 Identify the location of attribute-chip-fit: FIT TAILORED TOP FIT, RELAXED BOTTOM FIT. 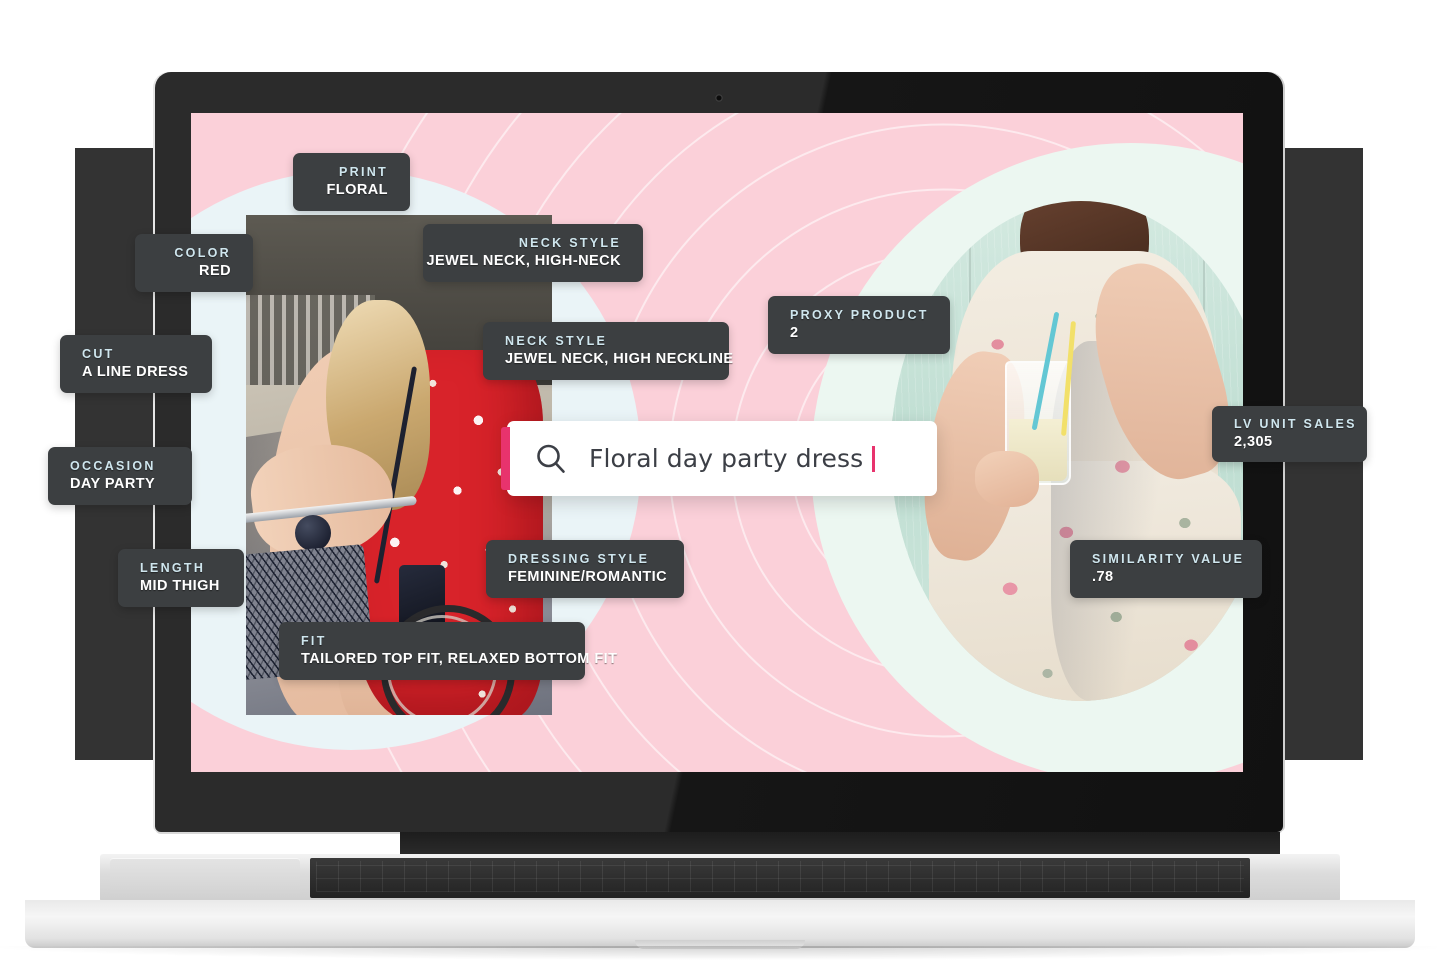
(448, 651).